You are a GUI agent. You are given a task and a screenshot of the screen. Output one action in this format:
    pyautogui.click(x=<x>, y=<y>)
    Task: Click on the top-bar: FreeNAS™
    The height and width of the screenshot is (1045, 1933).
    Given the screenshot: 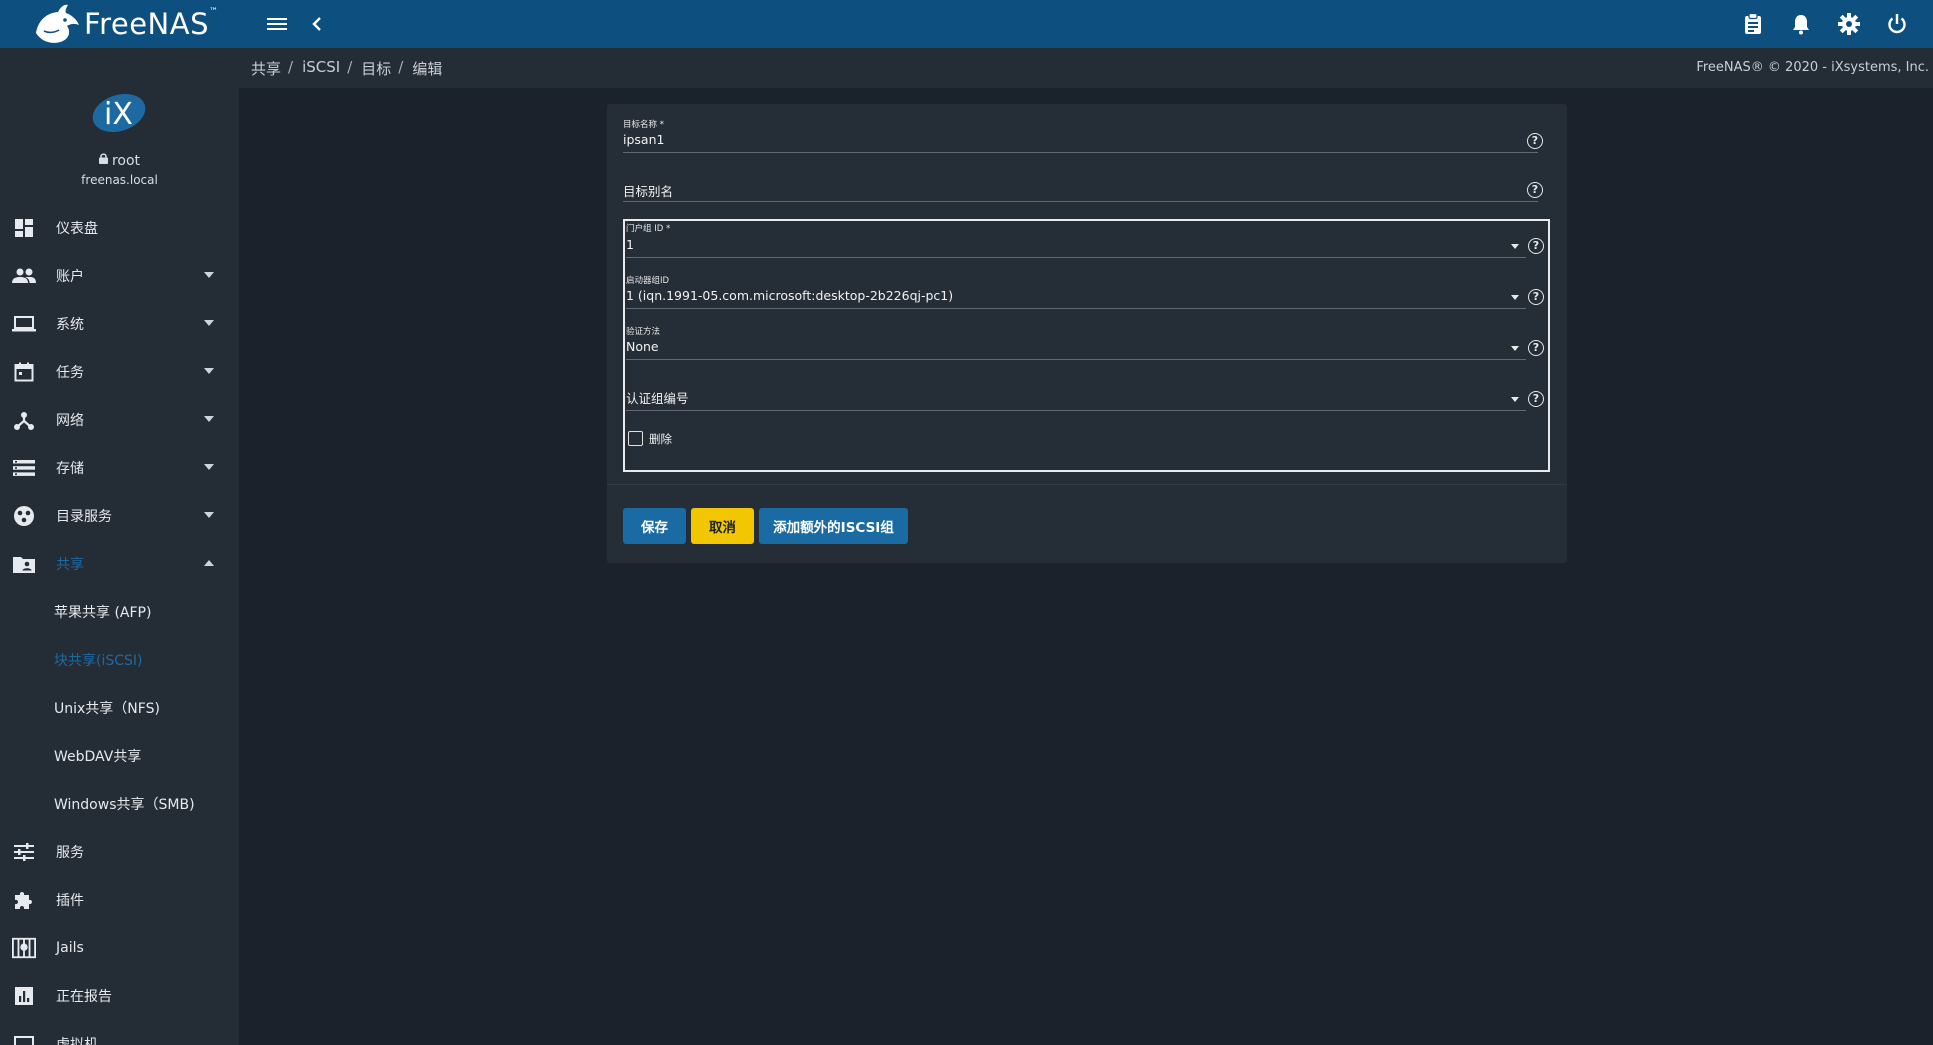 What is the action you would take?
    pyautogui.click(x=966, y=24)
    